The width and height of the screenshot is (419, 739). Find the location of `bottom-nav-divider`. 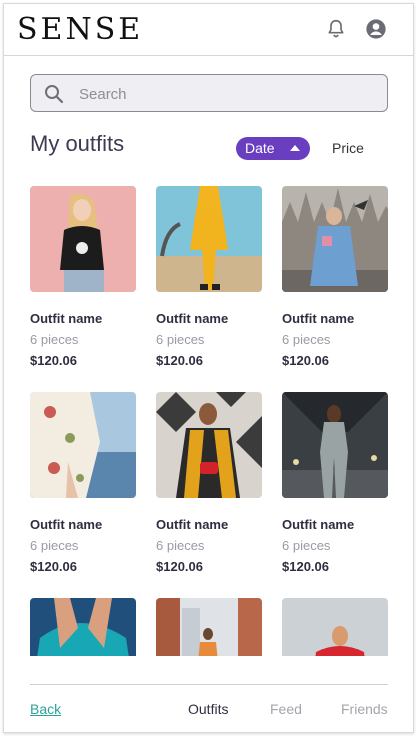

bottom-nav-divider is located at coordinates (209, 684).